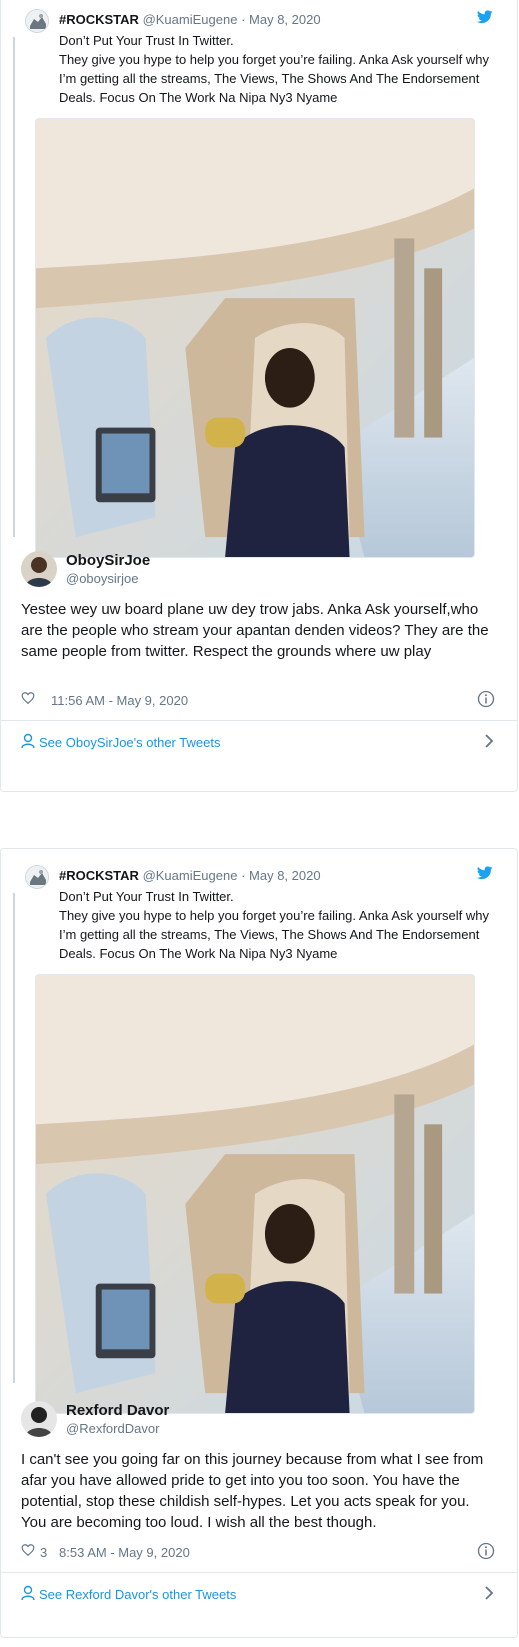  Describe the element at coordinates (102, 578) in the screenshot. I see `author-handle: @oboysirjoe` at that location.